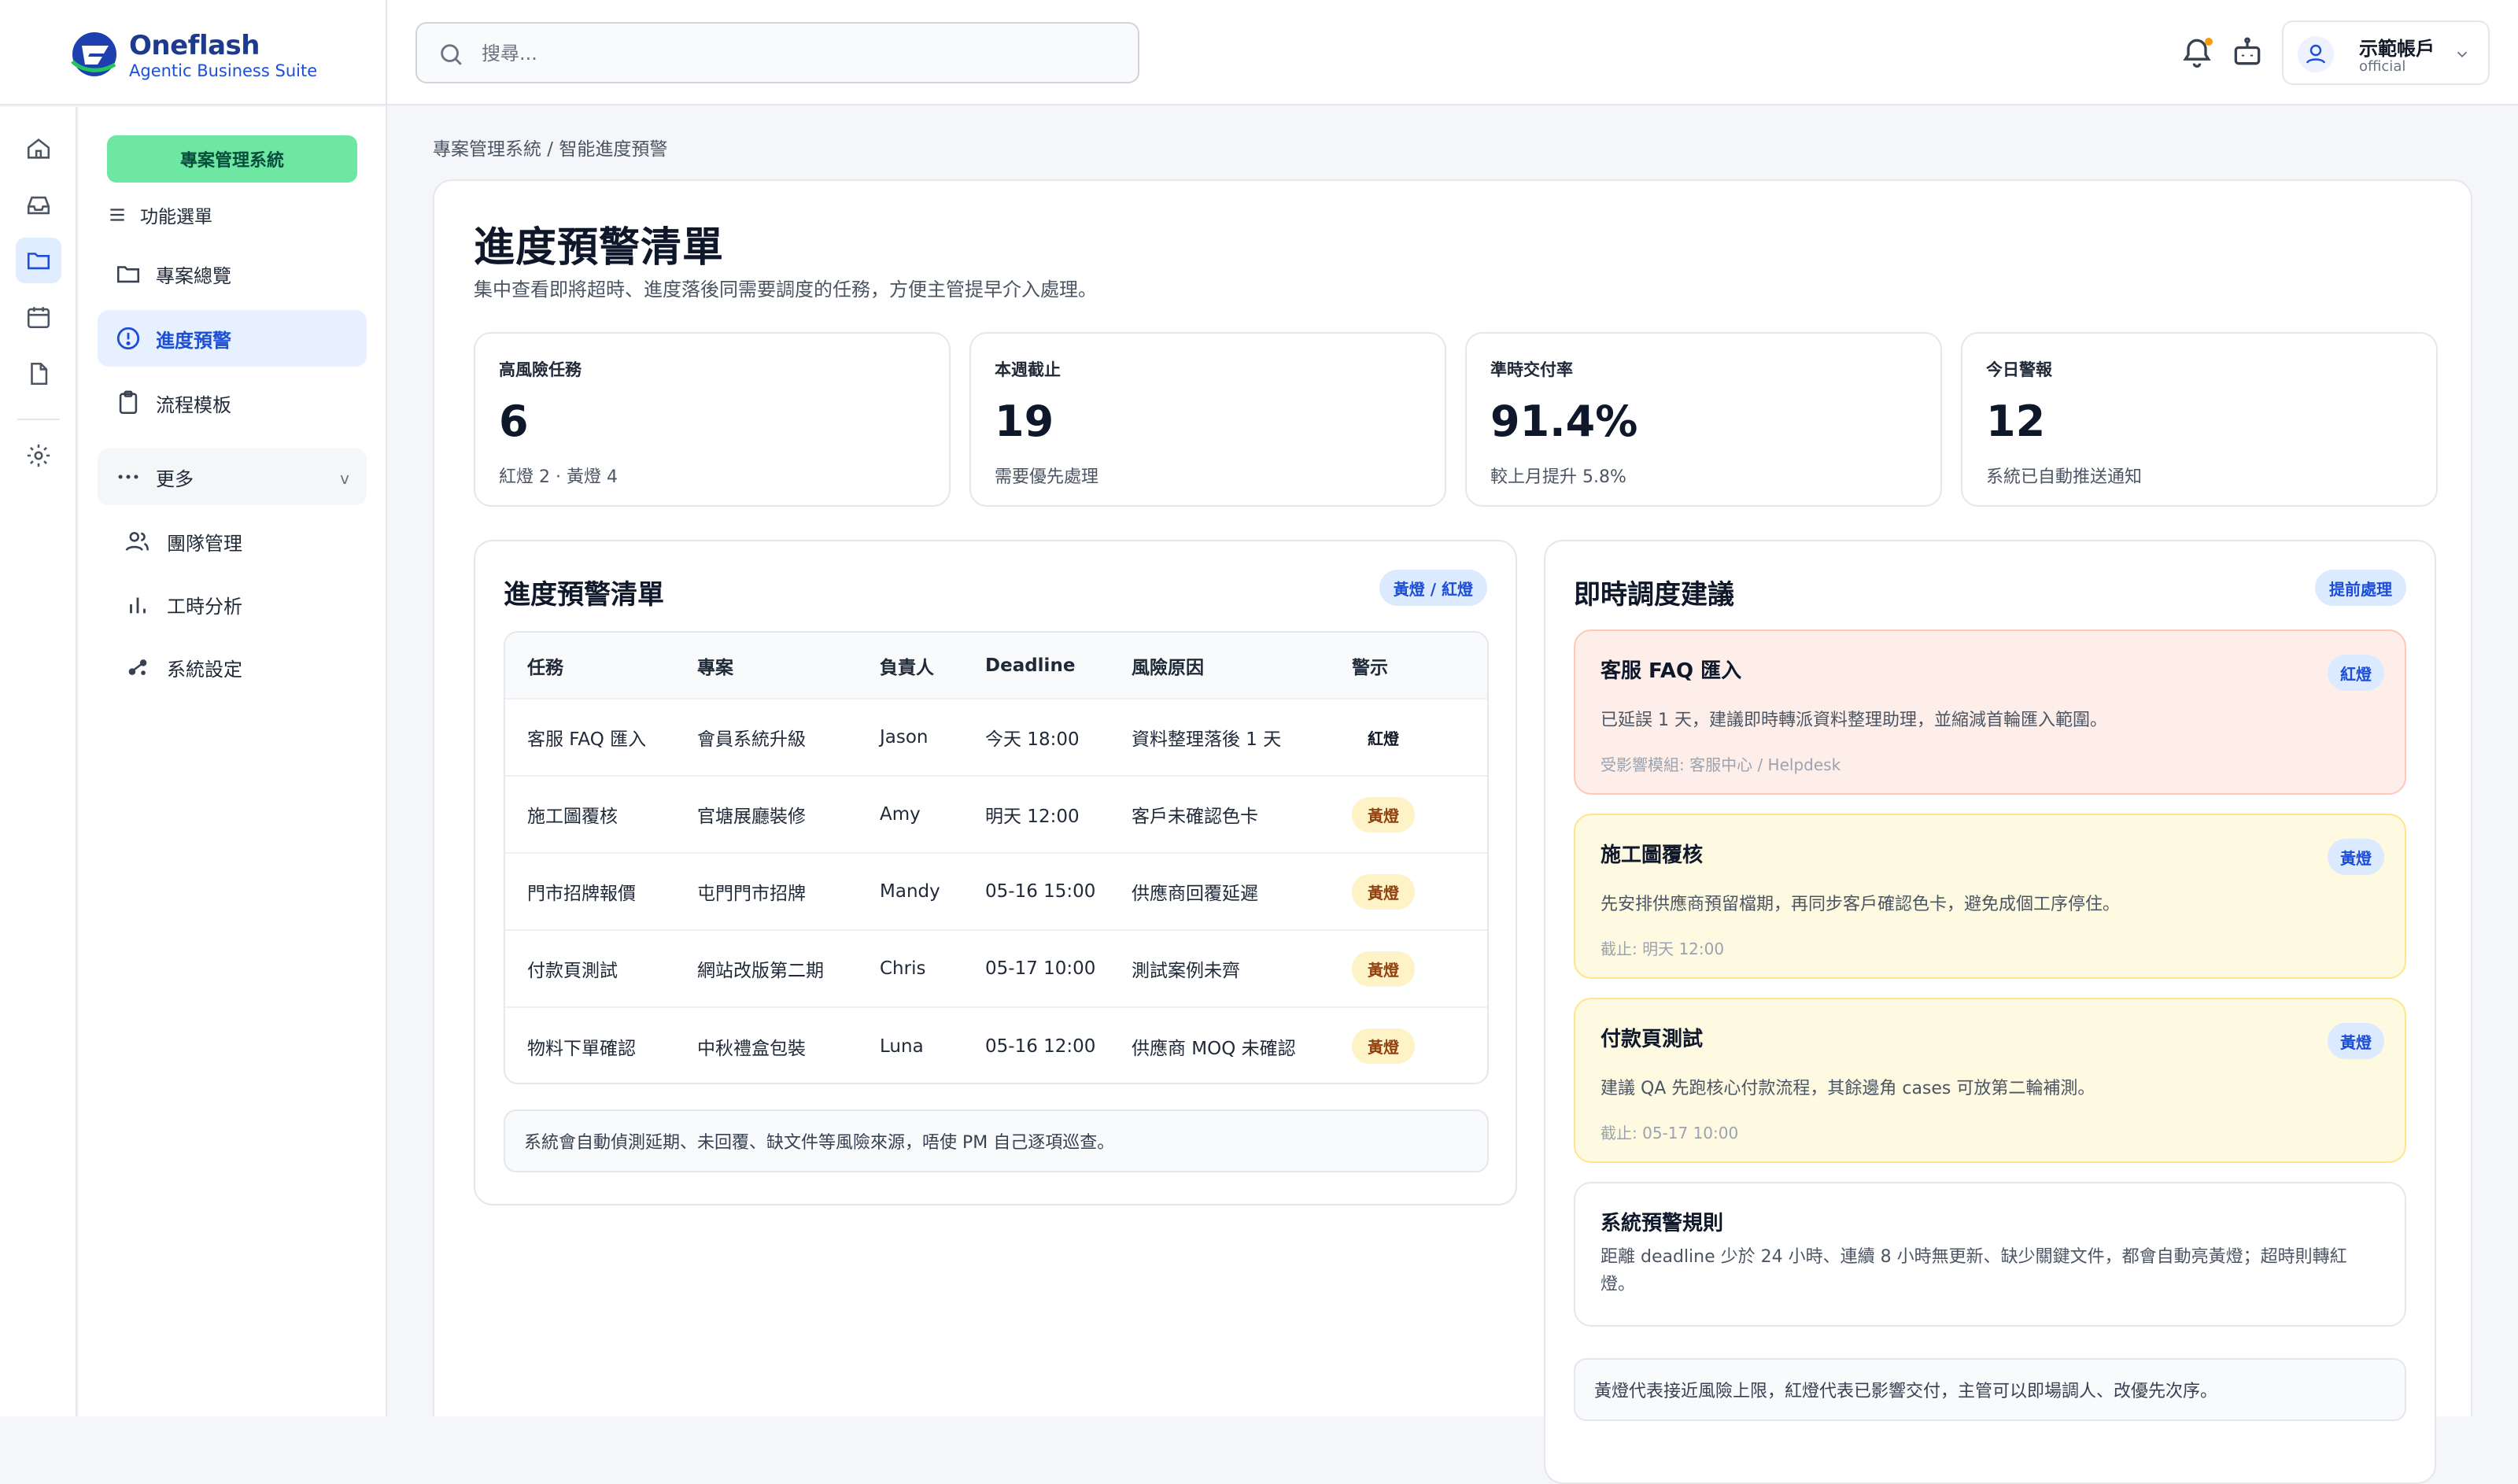 The image size is (2518, 1484). I want to click on users-icon, so click(137, 542).